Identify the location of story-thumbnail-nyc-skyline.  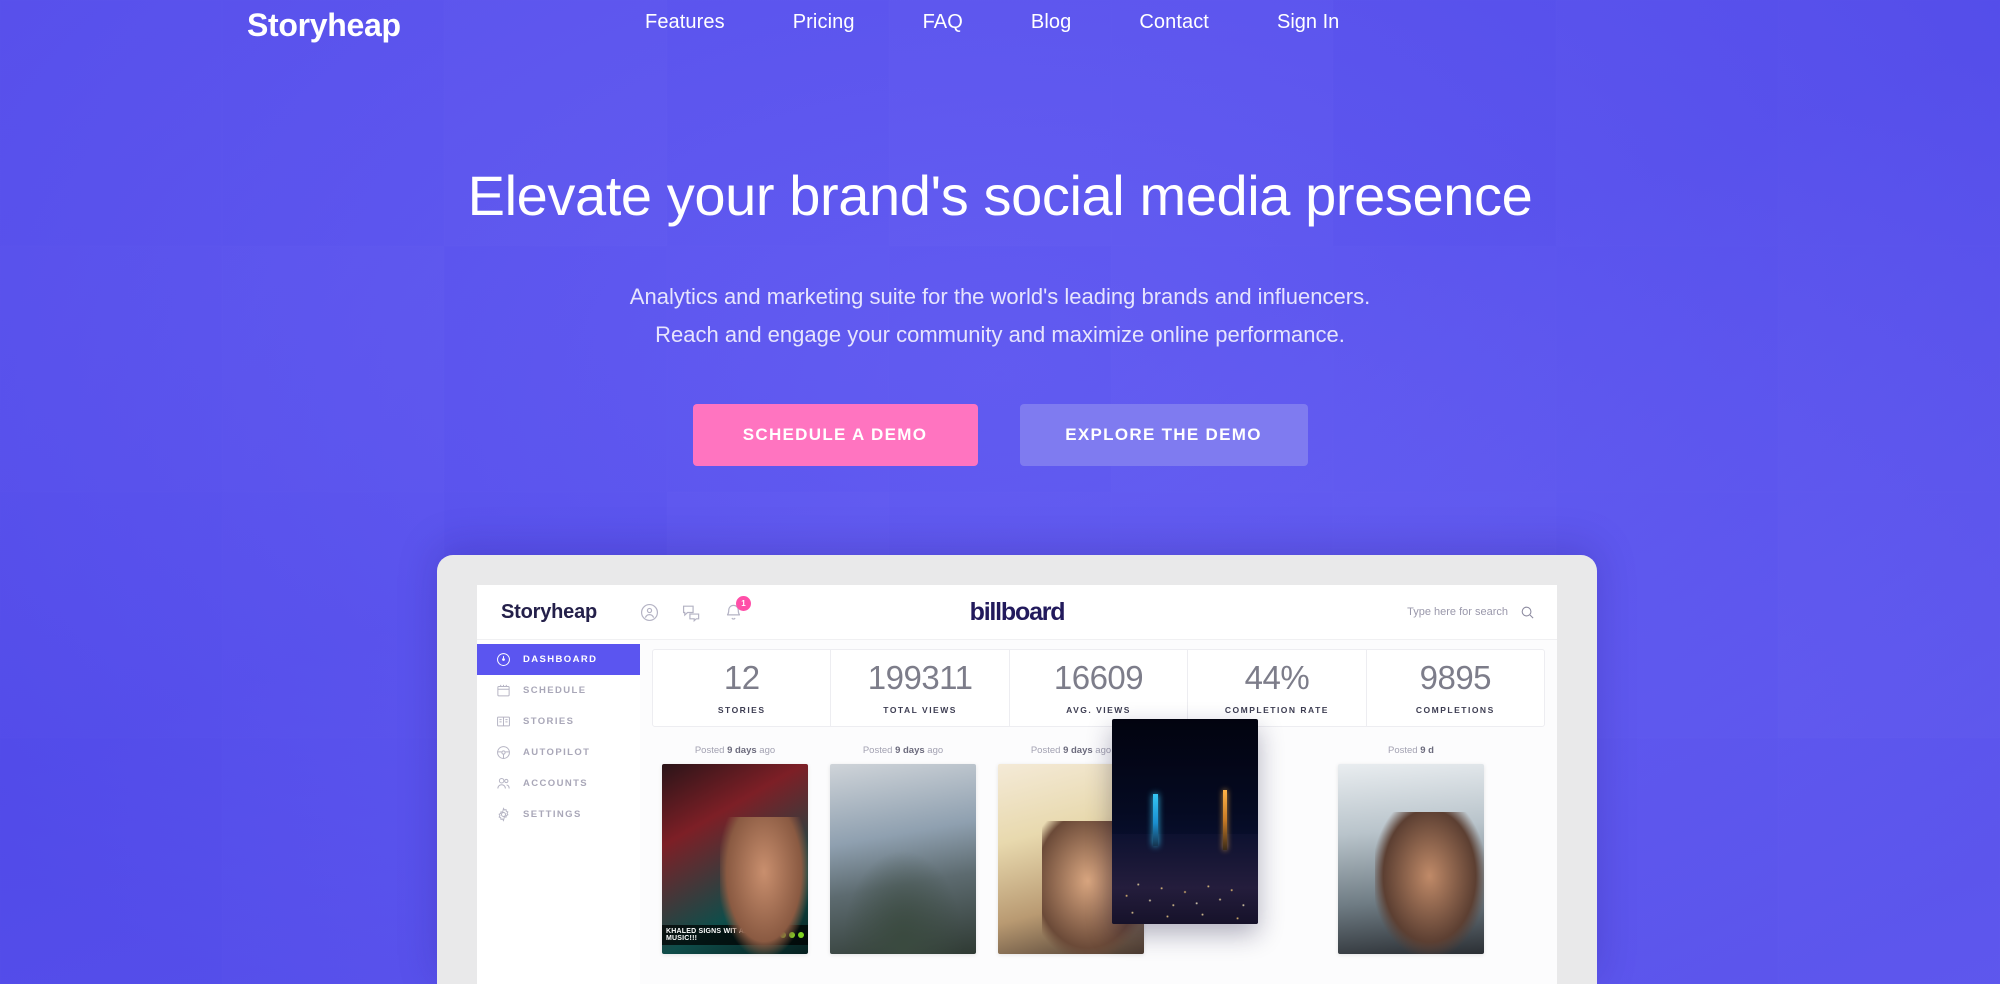
(1185, 821).